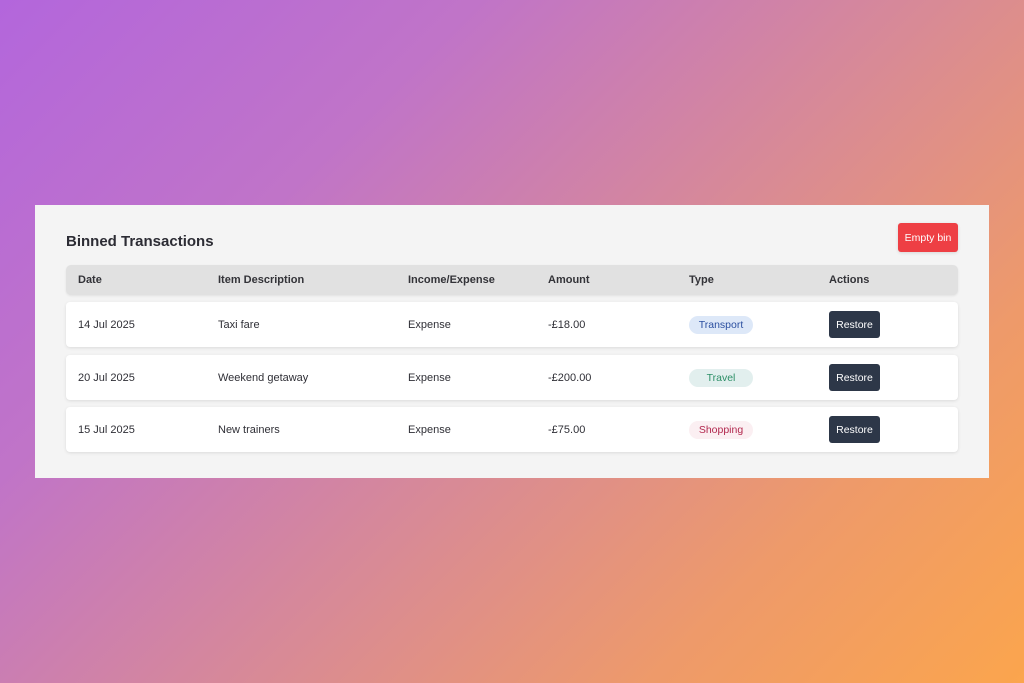 This screenshot has width=1024, height=683. I want to click on cell-description: Taxi fare, so click(239, 324).